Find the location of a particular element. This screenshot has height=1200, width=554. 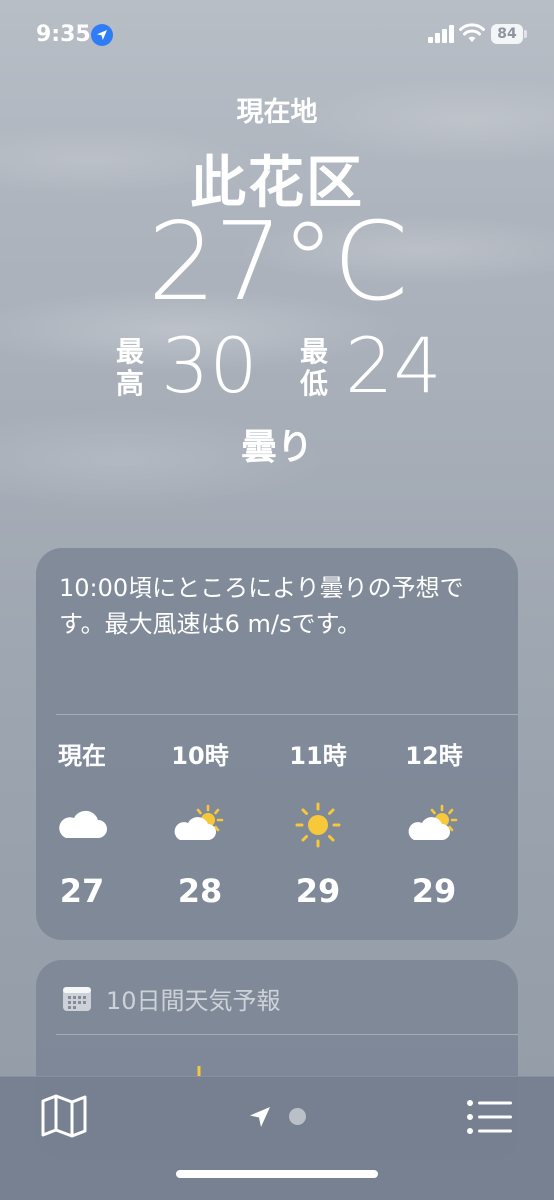

hourly-list: 現在 27 10時 28 11時 29 12時 29 is located at coordinates (277, 825).